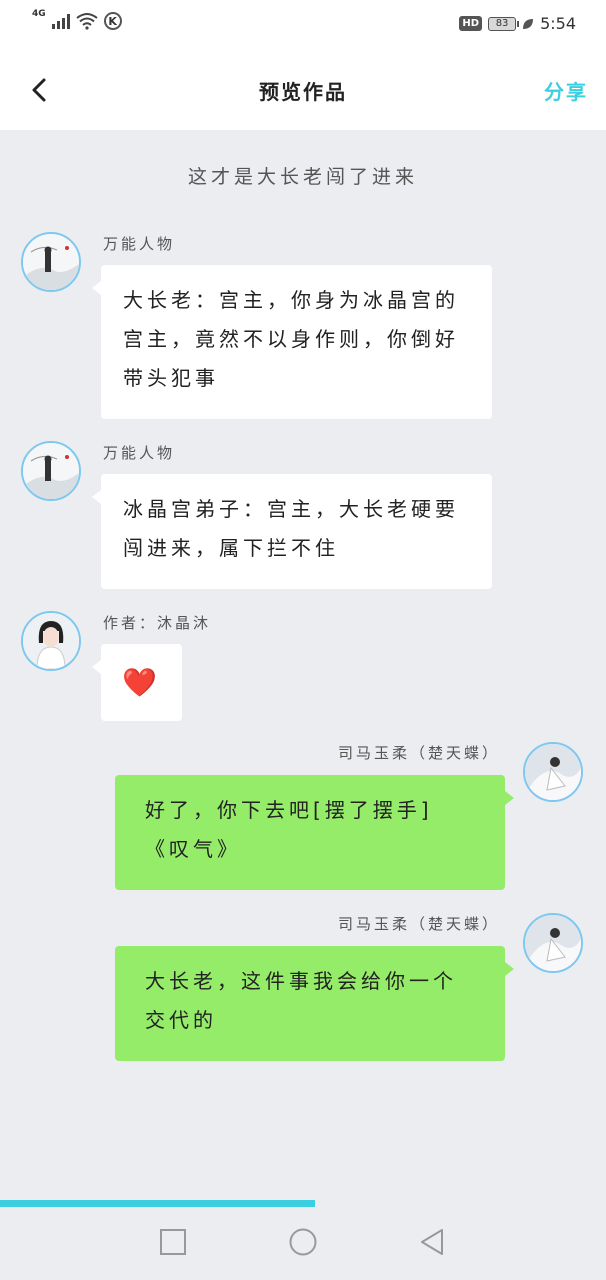 The image size is (606, 1280). What do you see at coordinates (157, 623) in the screenshot?
I see `sender-name: 作者：沐晶沐` at bounding box center [157, 623].